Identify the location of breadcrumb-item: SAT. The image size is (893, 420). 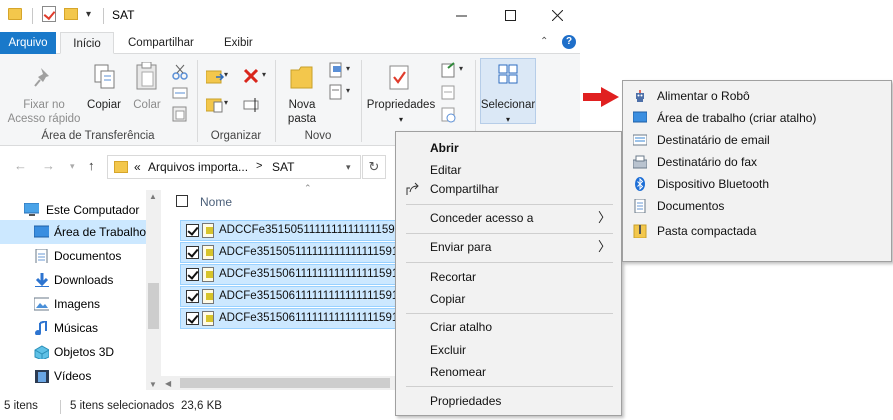
(283, 167).